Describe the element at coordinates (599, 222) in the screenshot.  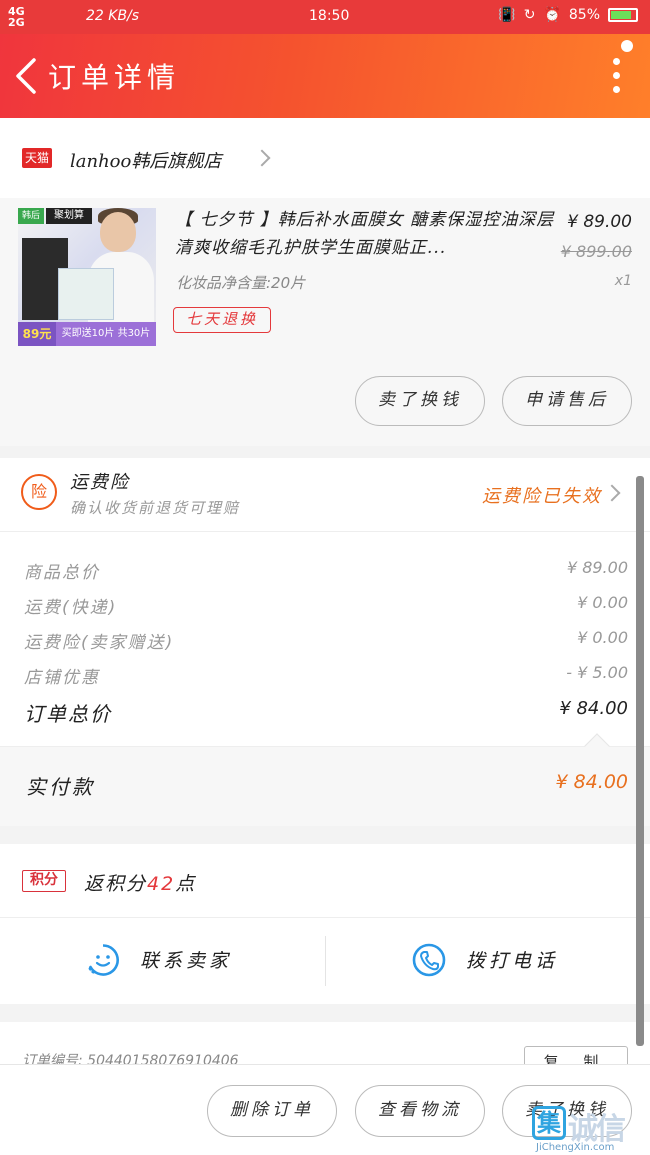
I see `product-price: ¥ 89.00` at that location.